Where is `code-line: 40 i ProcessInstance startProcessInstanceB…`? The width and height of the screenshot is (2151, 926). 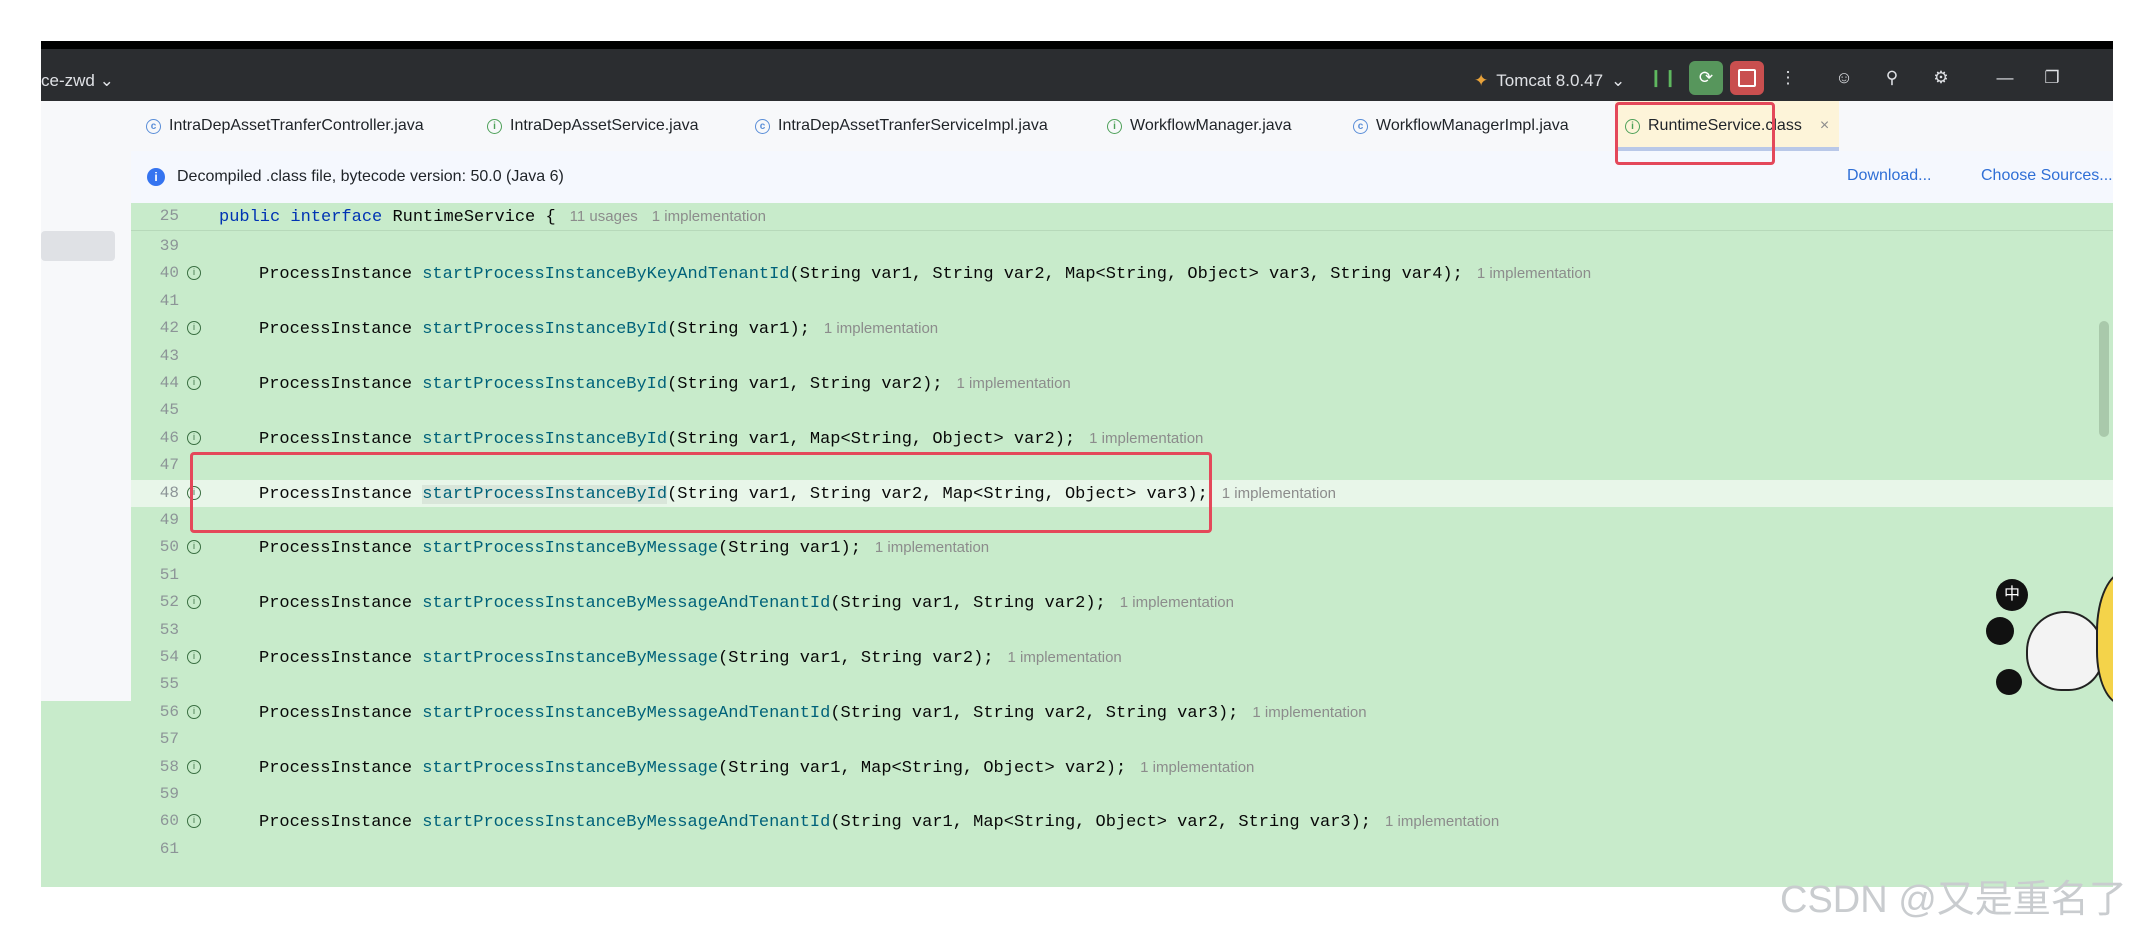
code-line: 40 i ProcessInstance startProcessInstanceB… is located at coordinates (1122, 273).